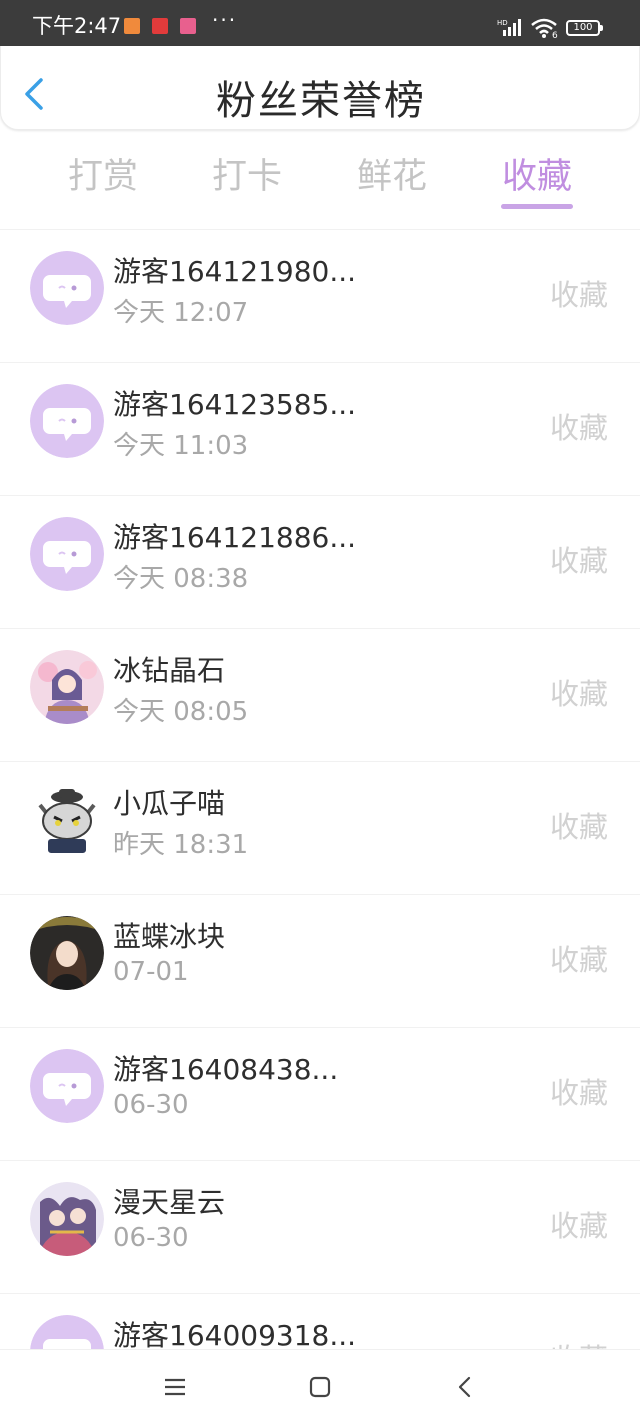 The width and height of the screenshot is (640, 1422). What do you see at coordinates (188, 26) in the screenshot?
I see `notification-shop-icon` at bounding box center [188, 26].